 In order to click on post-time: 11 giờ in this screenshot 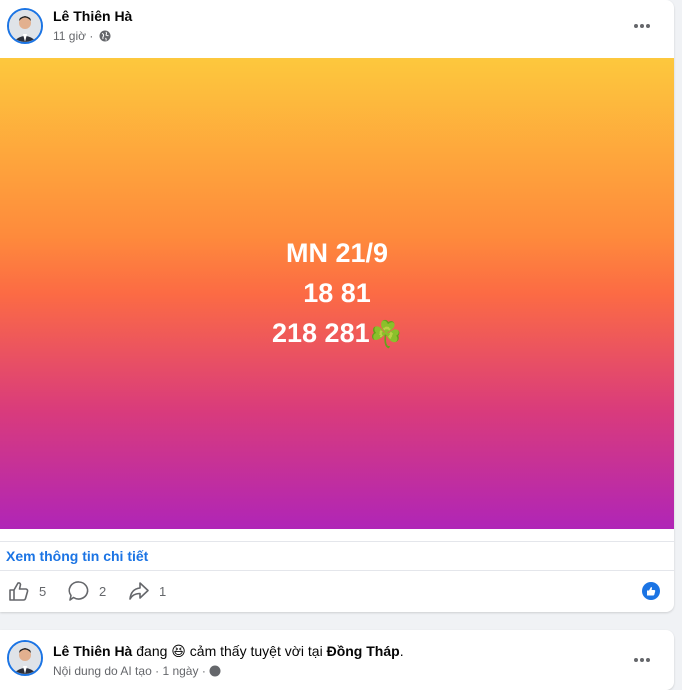, I will do `click(69, 36)`.